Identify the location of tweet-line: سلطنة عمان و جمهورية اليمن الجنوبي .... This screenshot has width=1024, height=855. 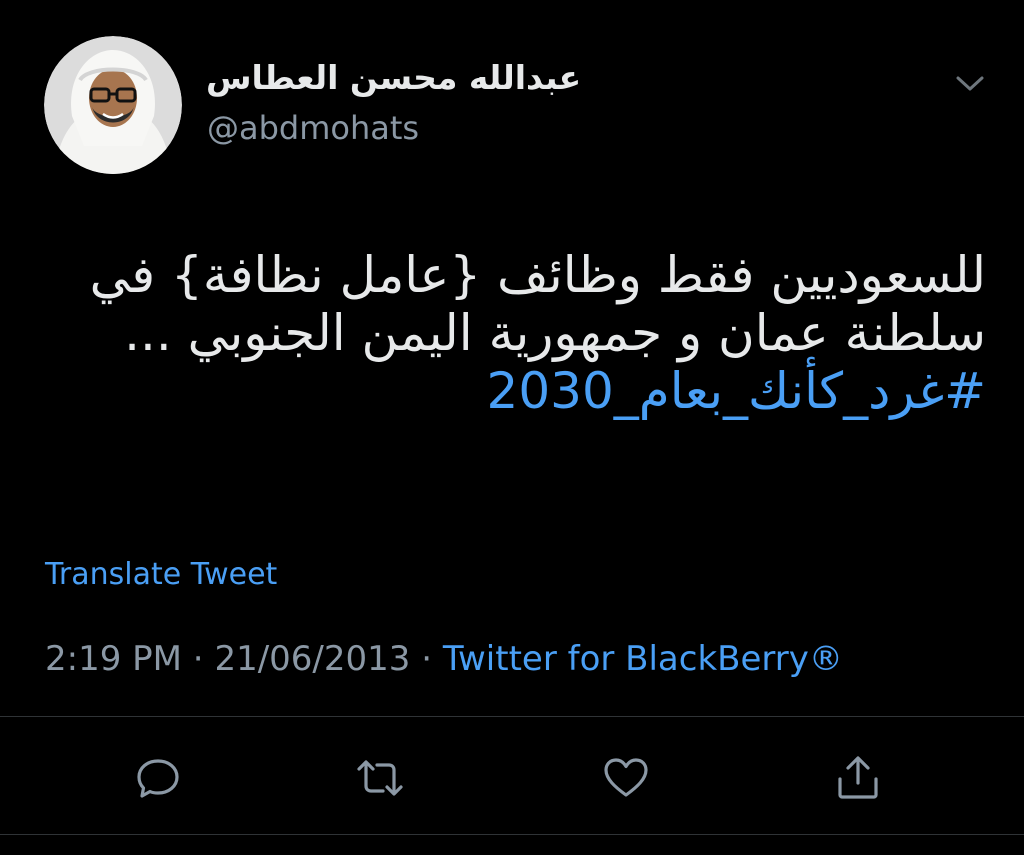
(555, 333).